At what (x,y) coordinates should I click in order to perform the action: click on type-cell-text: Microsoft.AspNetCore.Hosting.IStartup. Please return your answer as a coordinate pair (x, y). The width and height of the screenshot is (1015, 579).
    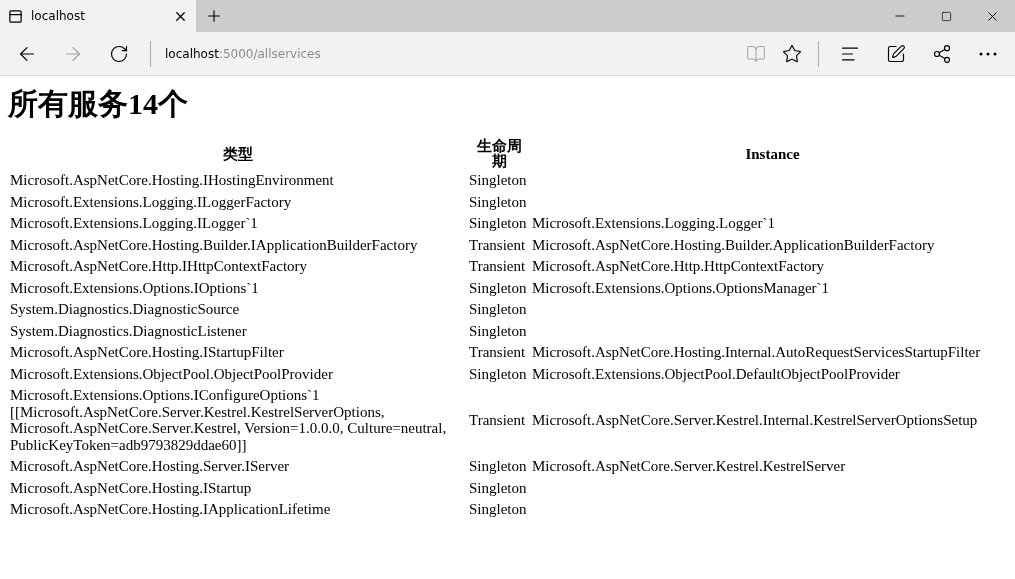
    Looking at the image, I should click on (131, 488).